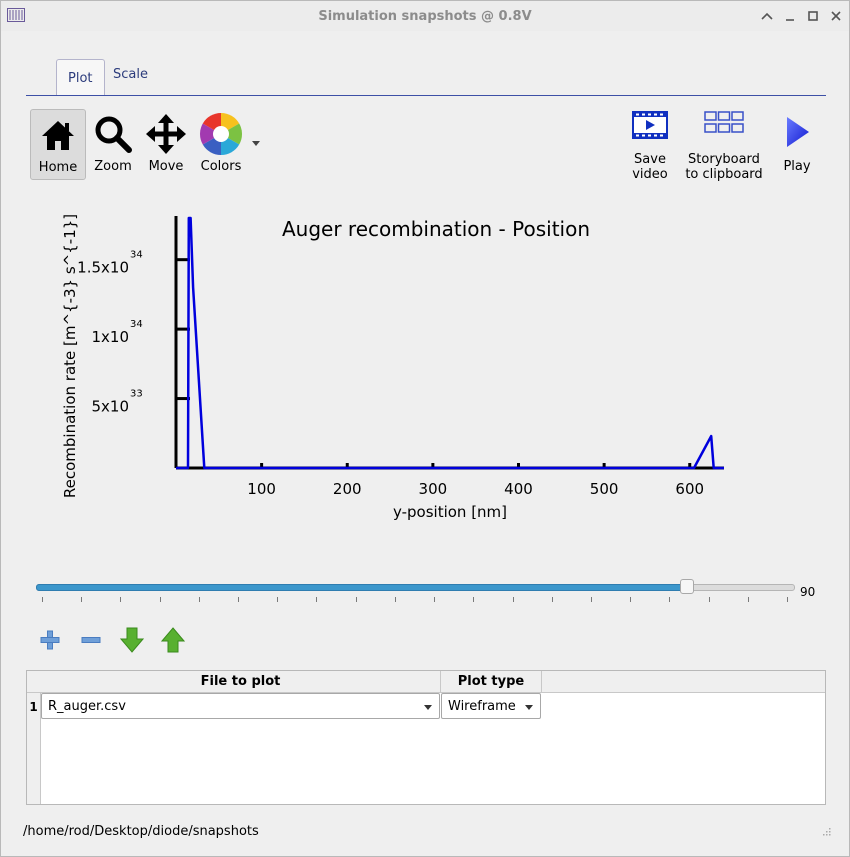  Describe the element at coordinates (58, 167) in the screenshot. I see `home-label: Home` at that location.